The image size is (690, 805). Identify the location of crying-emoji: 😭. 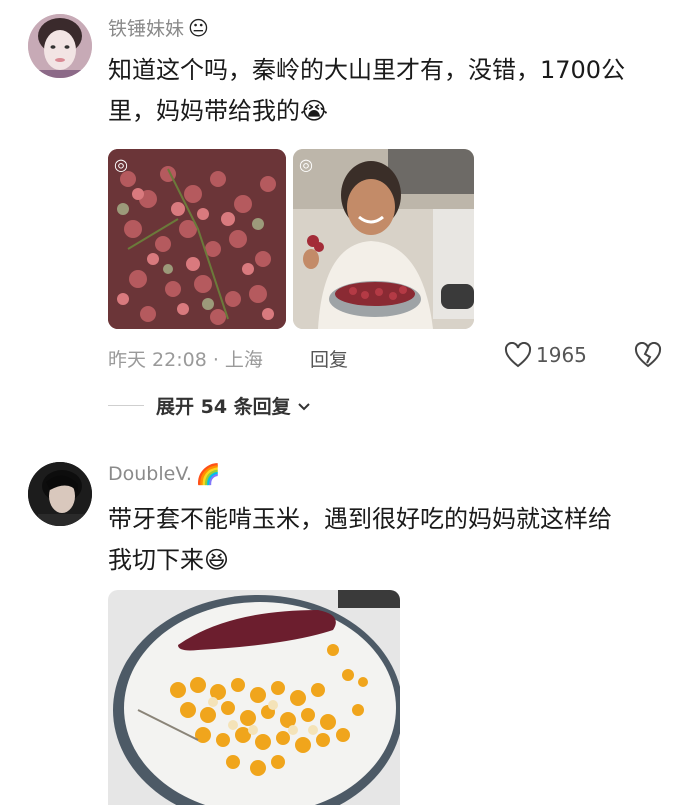
(314, 111).